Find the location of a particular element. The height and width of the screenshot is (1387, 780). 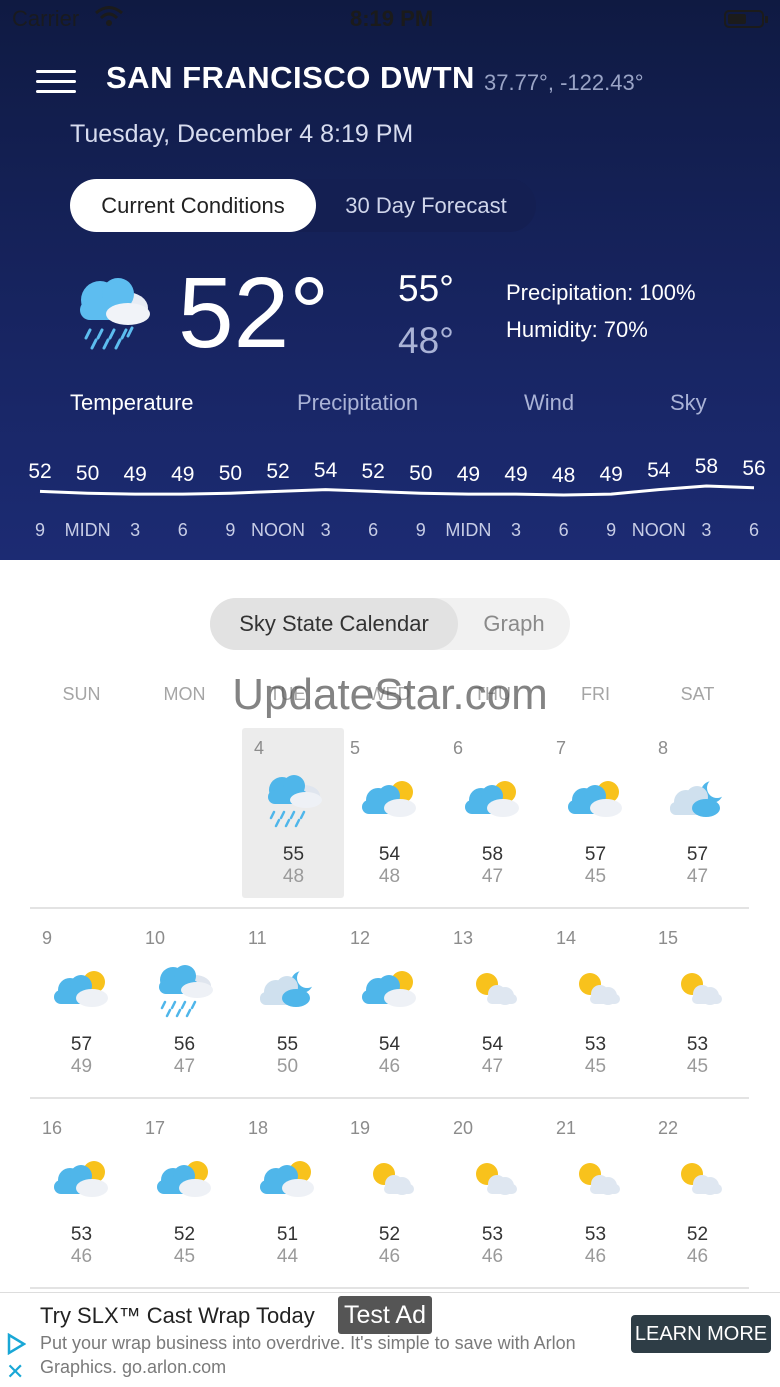

calendar-day-cell: 7 57 45 is located at coordinates (595, 813).